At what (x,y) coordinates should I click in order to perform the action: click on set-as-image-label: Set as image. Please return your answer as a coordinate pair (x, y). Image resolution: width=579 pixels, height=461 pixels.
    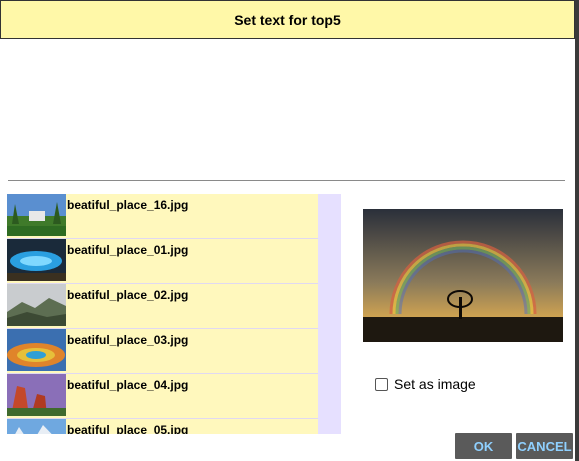
    Looking at the image, I should click on (435, 384).